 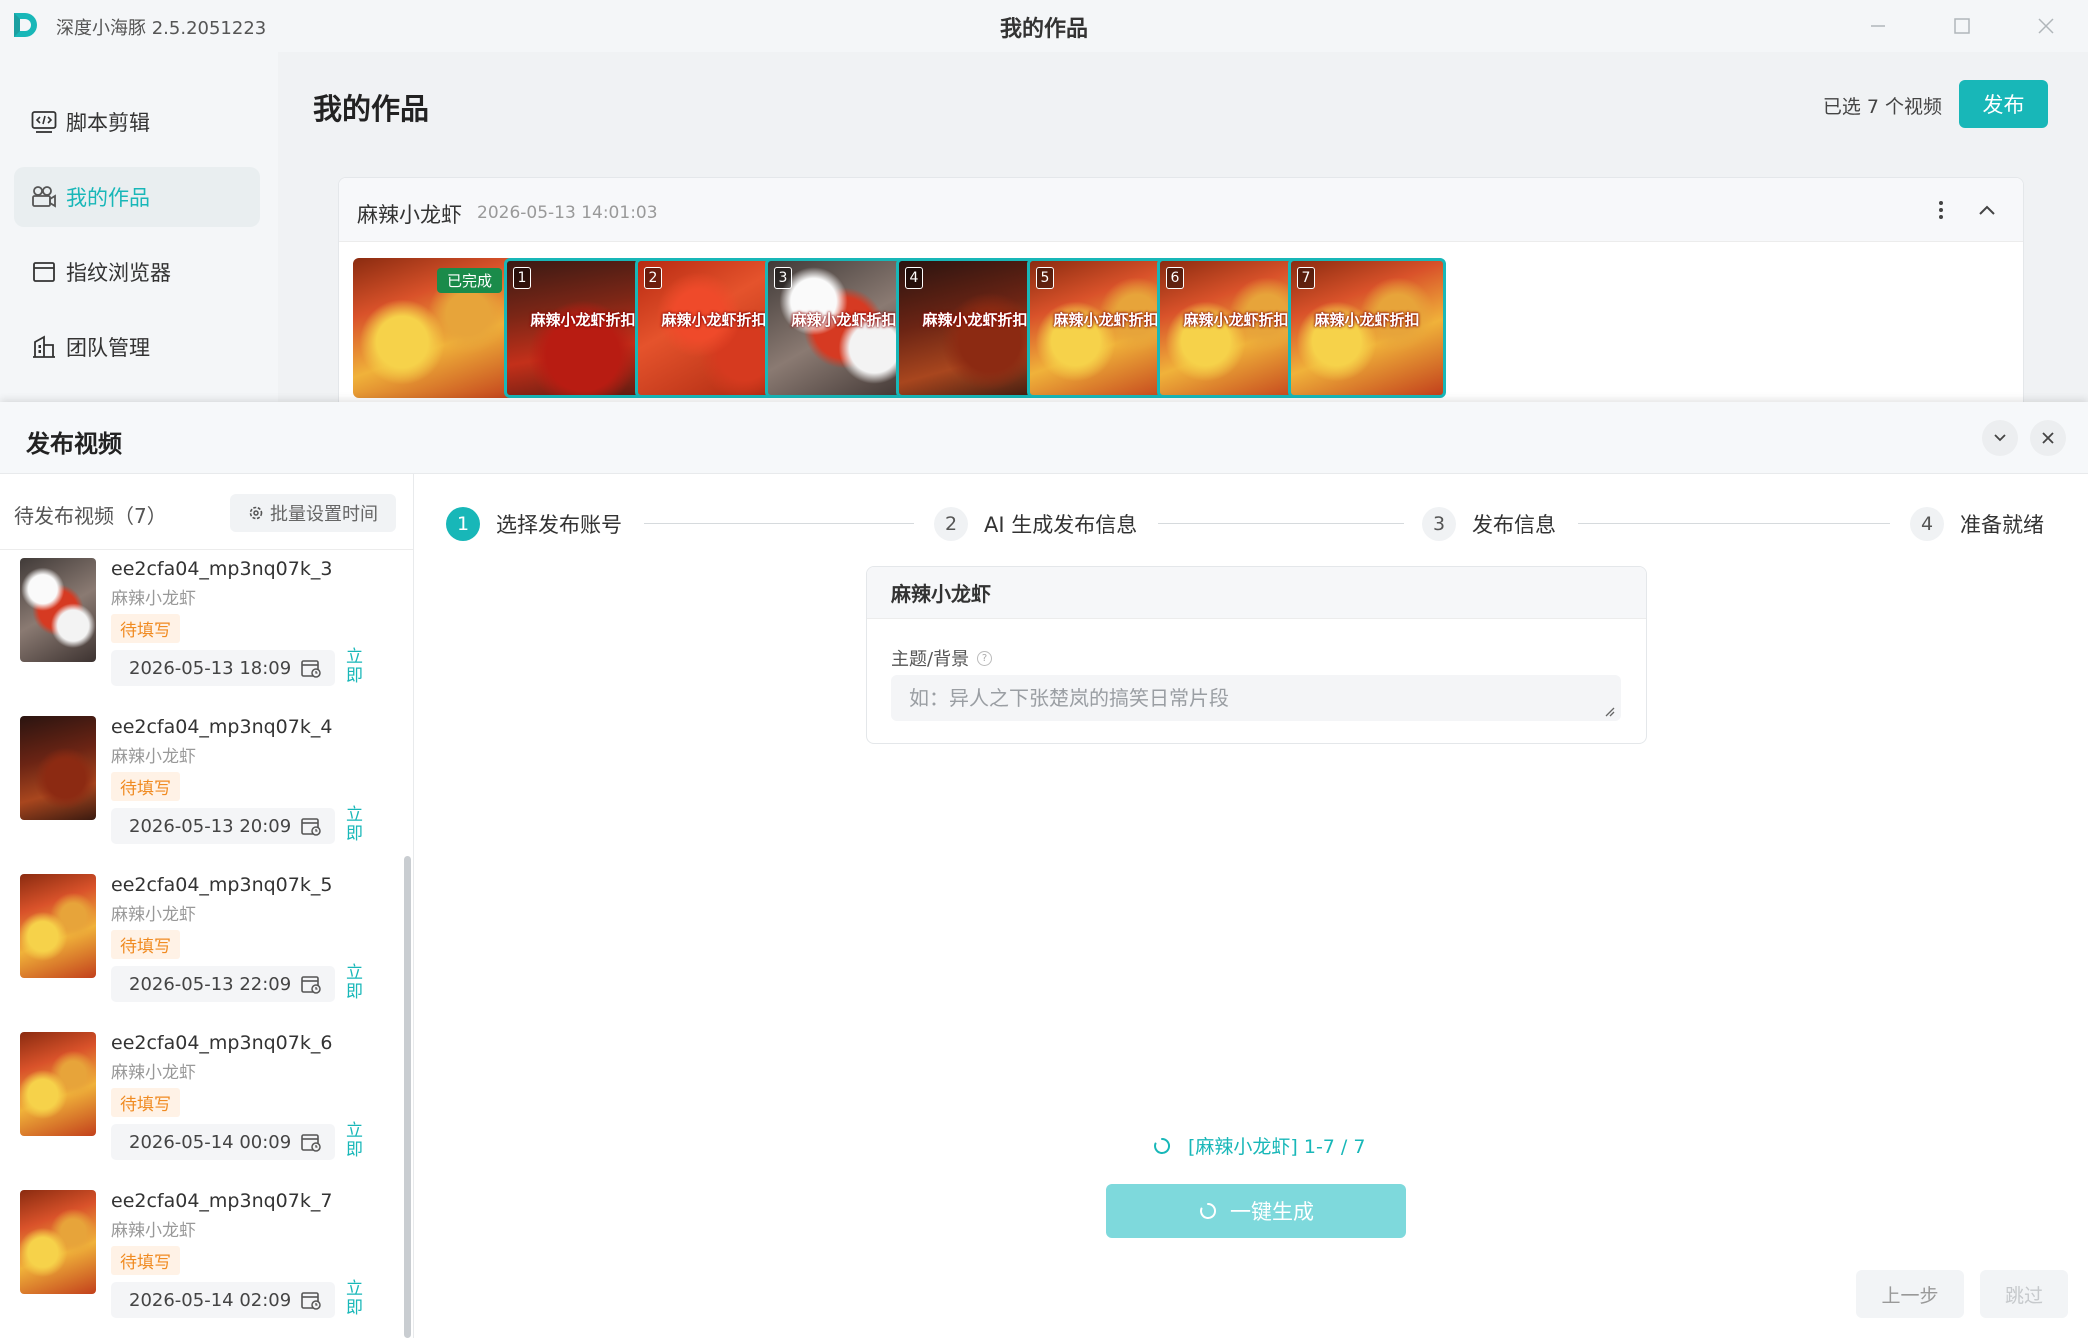 What do you see at coordinates (1941, 210) in the screenshot?
I see `more-options-button` at bounding box center [1941, 210].